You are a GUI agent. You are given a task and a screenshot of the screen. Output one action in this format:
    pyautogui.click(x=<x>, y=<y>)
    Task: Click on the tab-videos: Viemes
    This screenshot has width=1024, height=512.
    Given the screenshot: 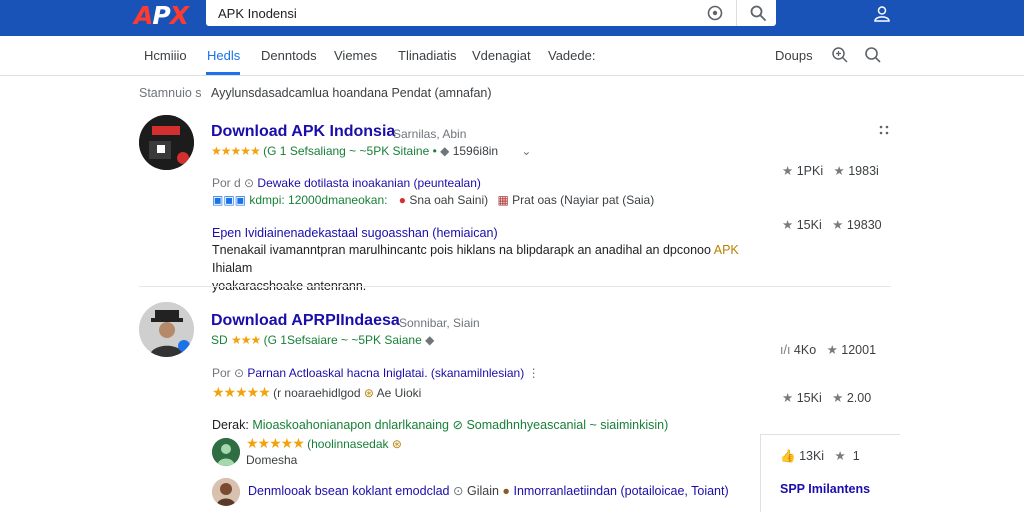 What is the action you would take?
    pyautogui.click(x=355, y=55)
    